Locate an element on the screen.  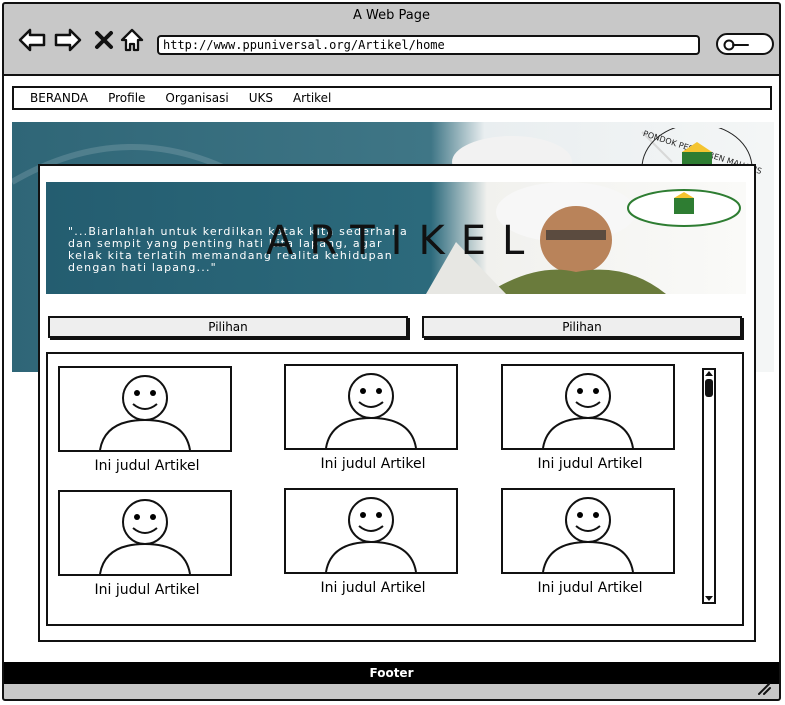
scrollbar-thumb is located at coordinates (709, 388).